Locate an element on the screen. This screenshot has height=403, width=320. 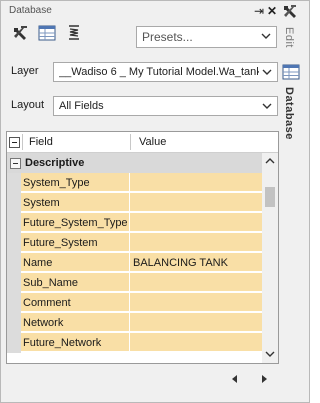
layer-table-icon is located at coordinates (291, 72).